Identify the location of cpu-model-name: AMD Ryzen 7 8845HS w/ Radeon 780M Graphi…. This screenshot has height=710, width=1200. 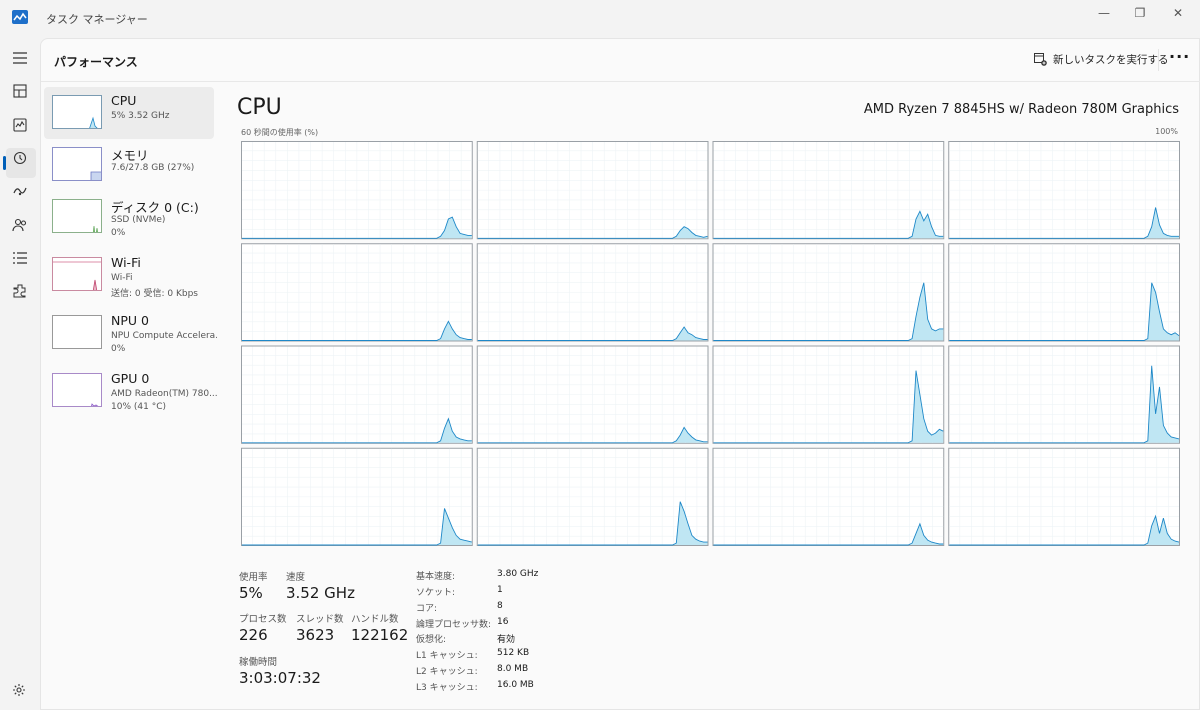
(1021, 109).